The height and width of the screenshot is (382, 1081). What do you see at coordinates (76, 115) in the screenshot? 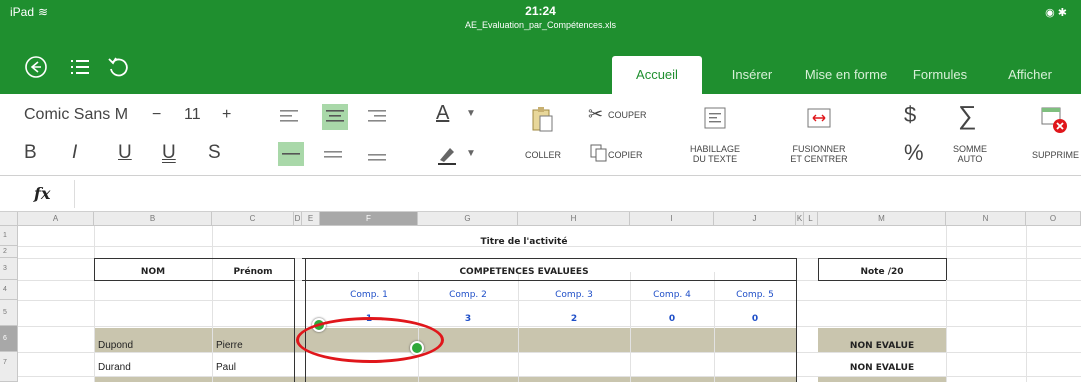
I see `font-name-select: Comic Sans M` at bounding box center [76, 115].